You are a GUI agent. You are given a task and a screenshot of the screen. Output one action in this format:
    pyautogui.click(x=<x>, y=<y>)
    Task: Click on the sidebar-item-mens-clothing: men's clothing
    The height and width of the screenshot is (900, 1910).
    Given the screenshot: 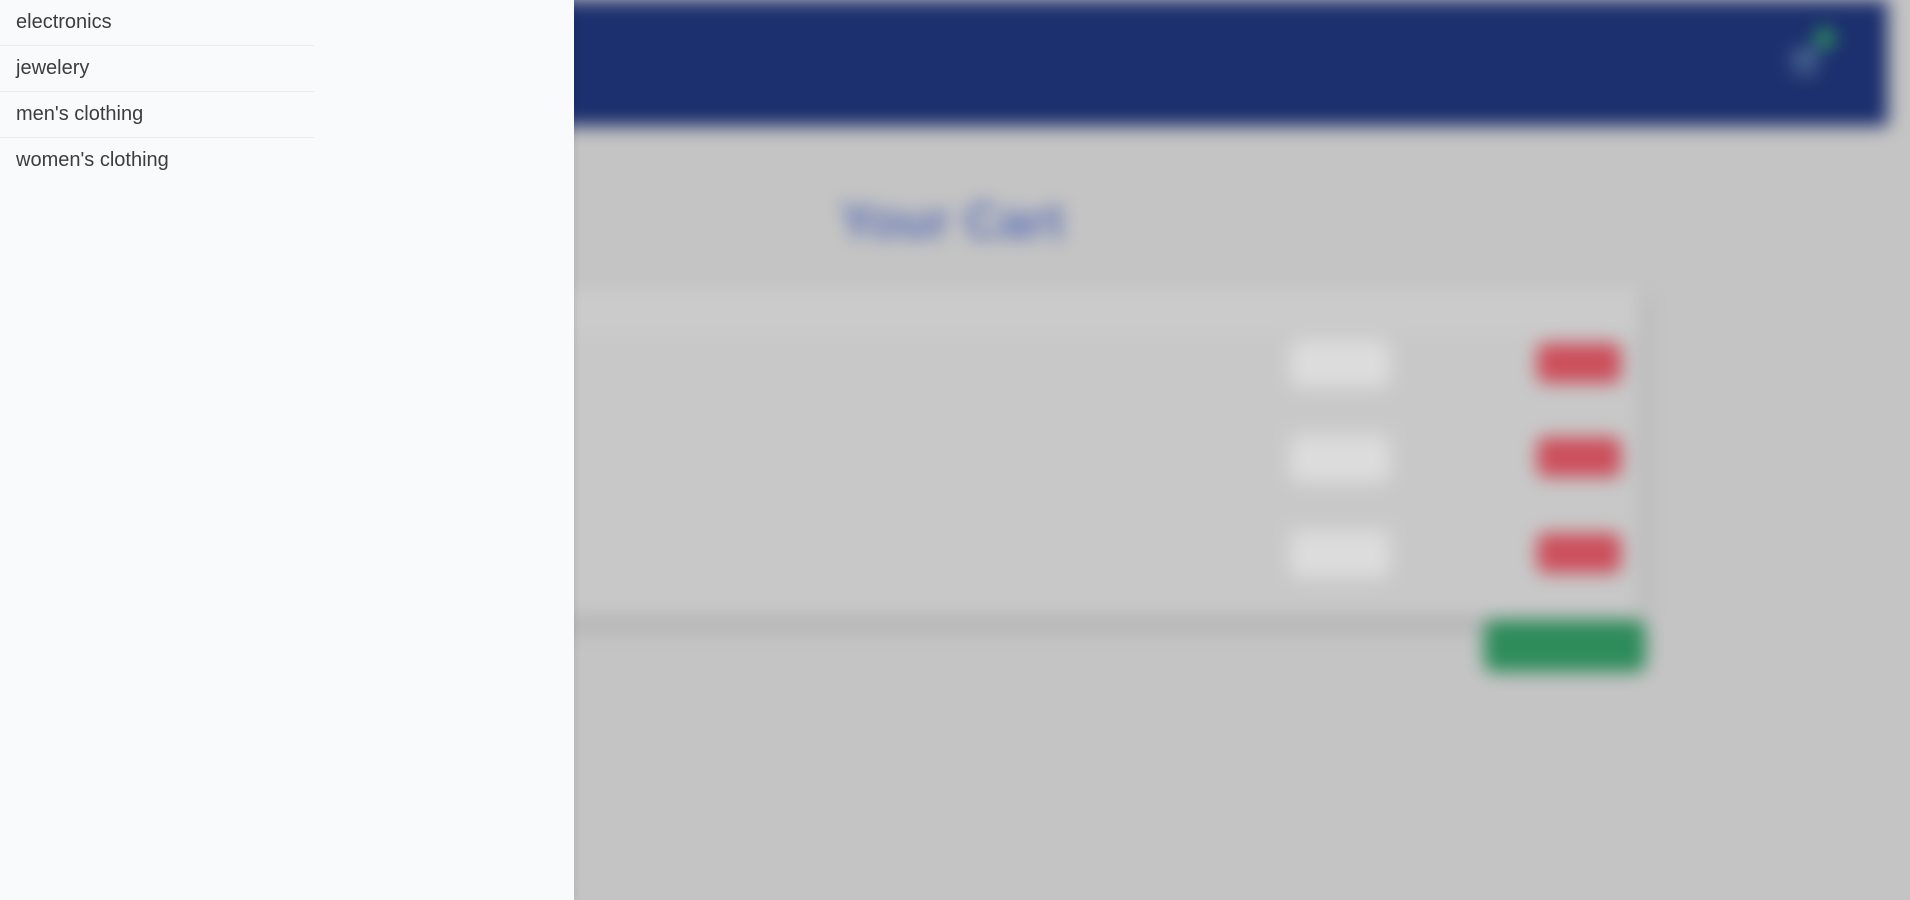 What is the action you would take?
    pyautogui.click(x=157, y=115)
    